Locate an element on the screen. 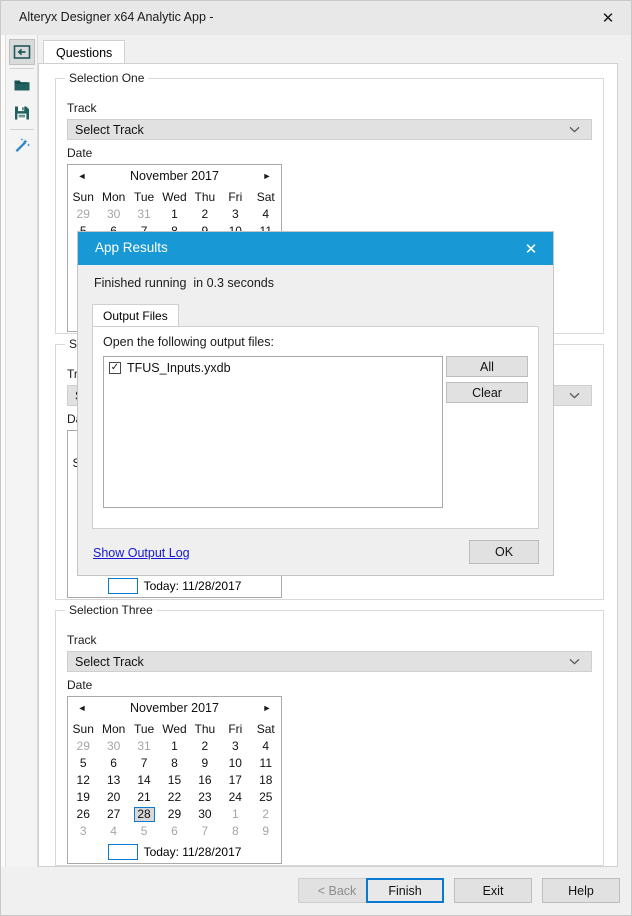 The height and width of the screenshot is (916, 632). calendar-day: 22 is located at coordinates (174, 797).